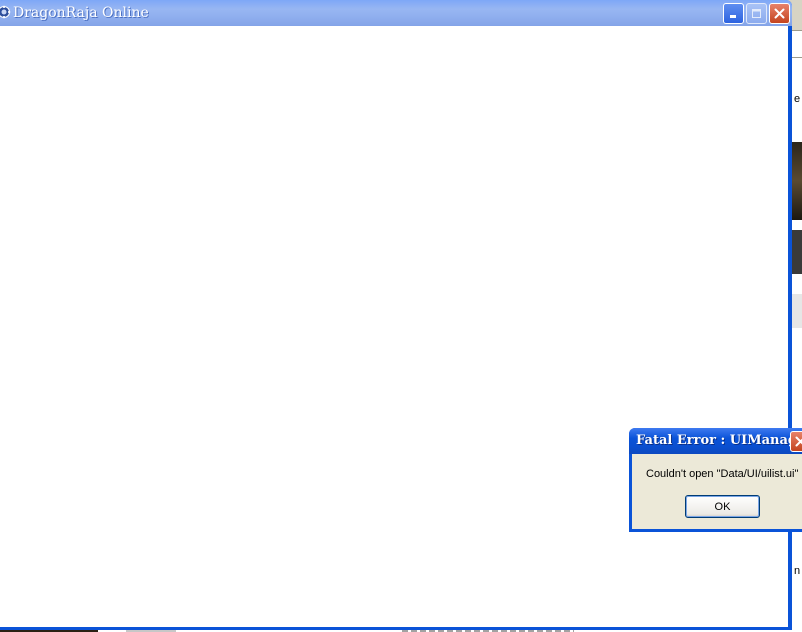 The width and height of the screenshot is (802, 632). What do you see at coordinates (5, 12) in the screenshot?
I see `dragonraja-app-icon` at bounding box center [5, 12].